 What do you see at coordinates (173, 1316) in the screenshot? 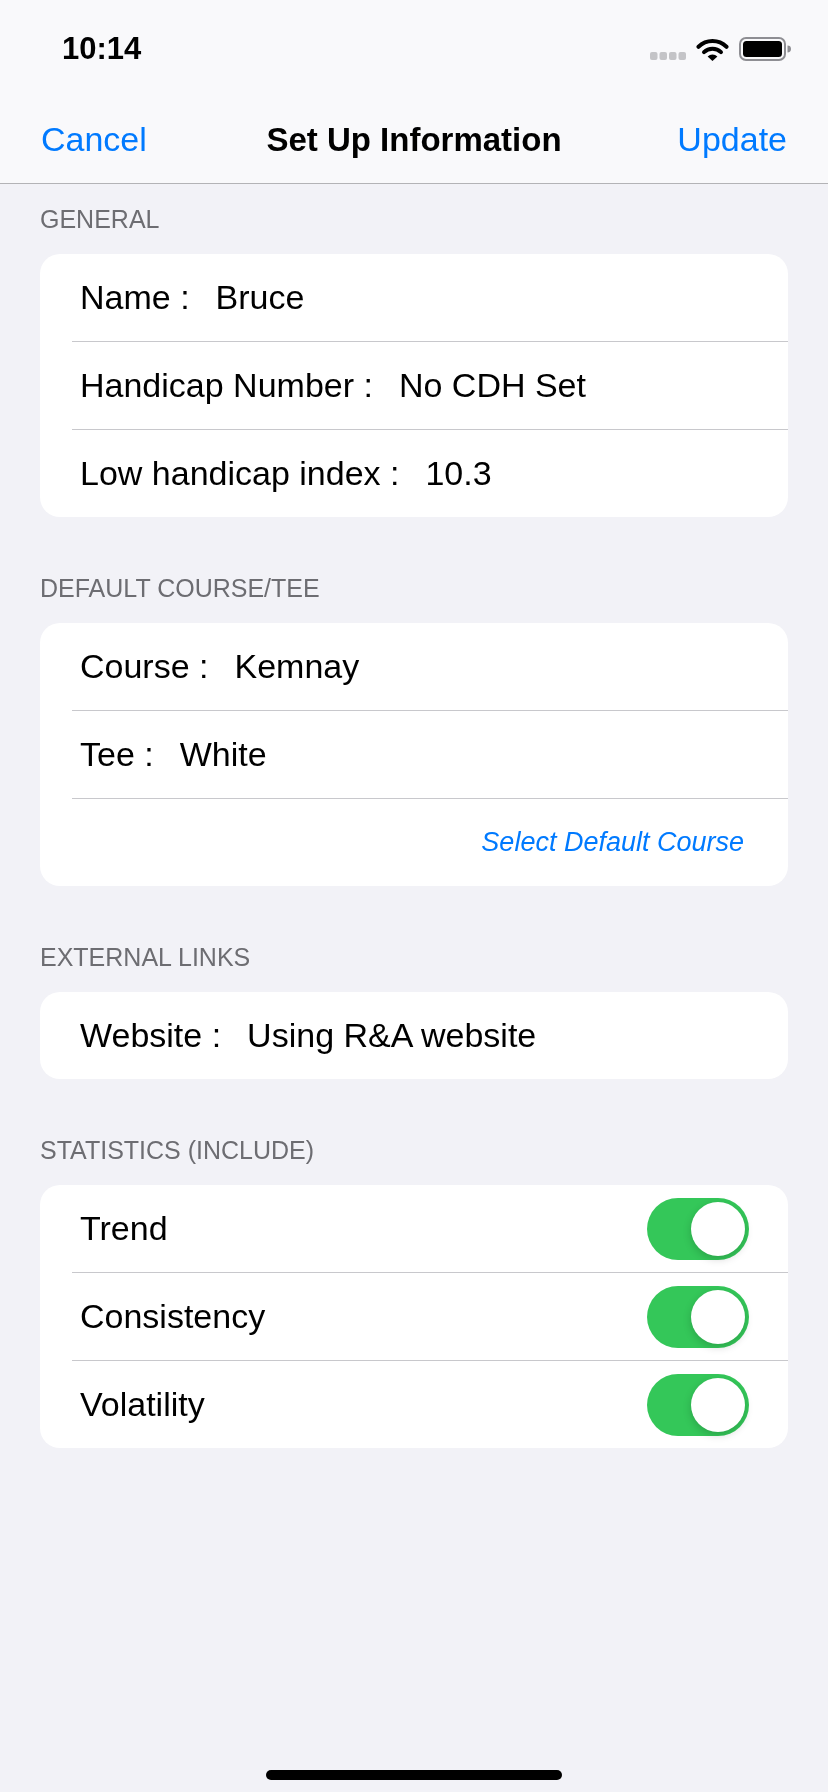
I see `toggle-label: Consistency` at bounding box center [173, 1316].